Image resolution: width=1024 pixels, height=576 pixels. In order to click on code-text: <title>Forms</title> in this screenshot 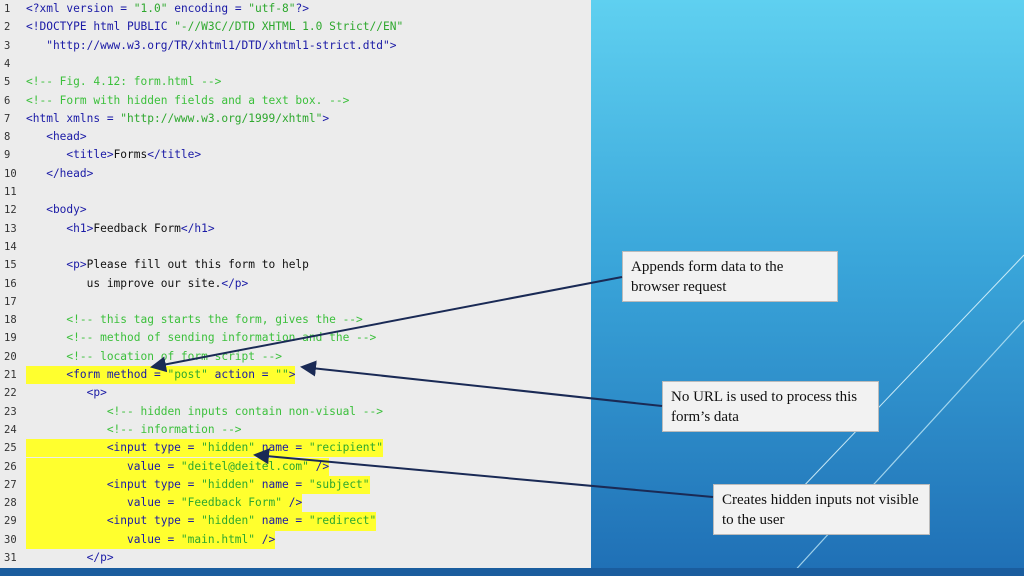, I will do `click(113, 155)`.